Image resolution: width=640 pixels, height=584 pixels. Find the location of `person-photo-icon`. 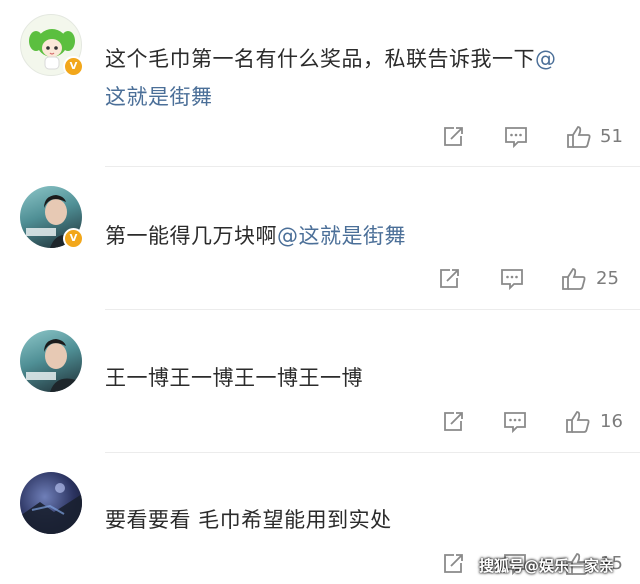

person-photo-icon is located at coordinates (54, 365).